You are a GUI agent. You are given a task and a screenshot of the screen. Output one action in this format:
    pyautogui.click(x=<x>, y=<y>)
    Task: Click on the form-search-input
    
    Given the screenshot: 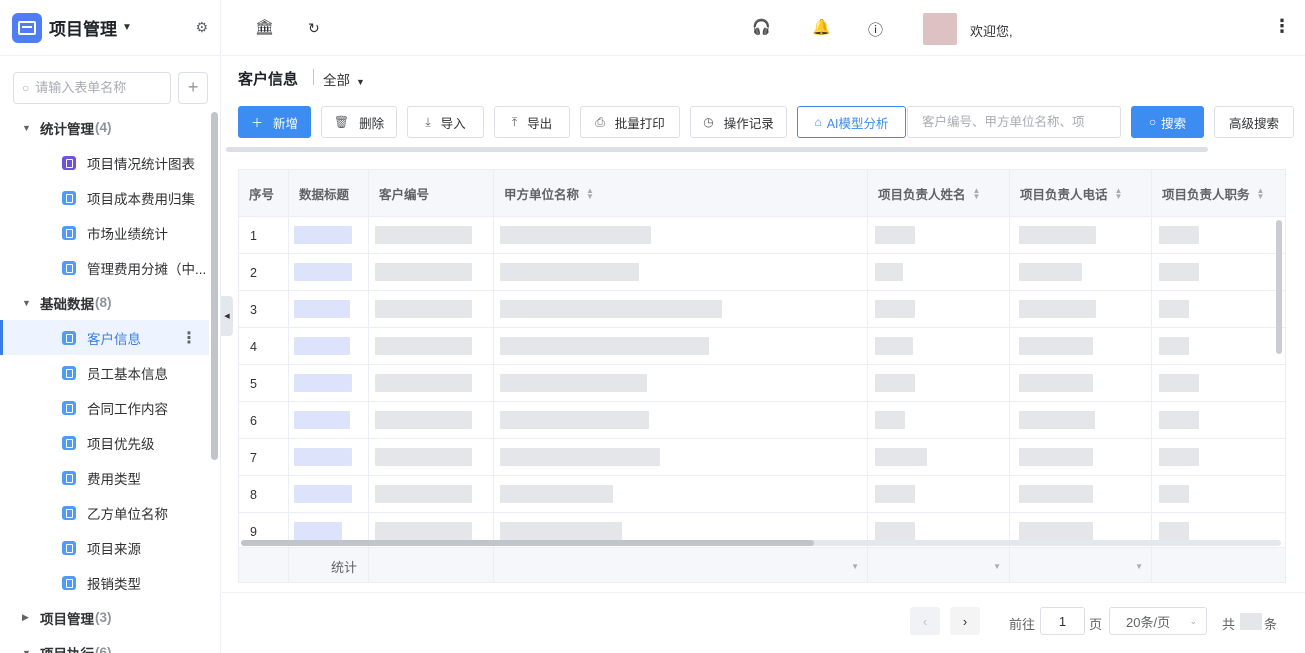 What is the action you would take?
    pyautogui.click(x=95, y=87)
    